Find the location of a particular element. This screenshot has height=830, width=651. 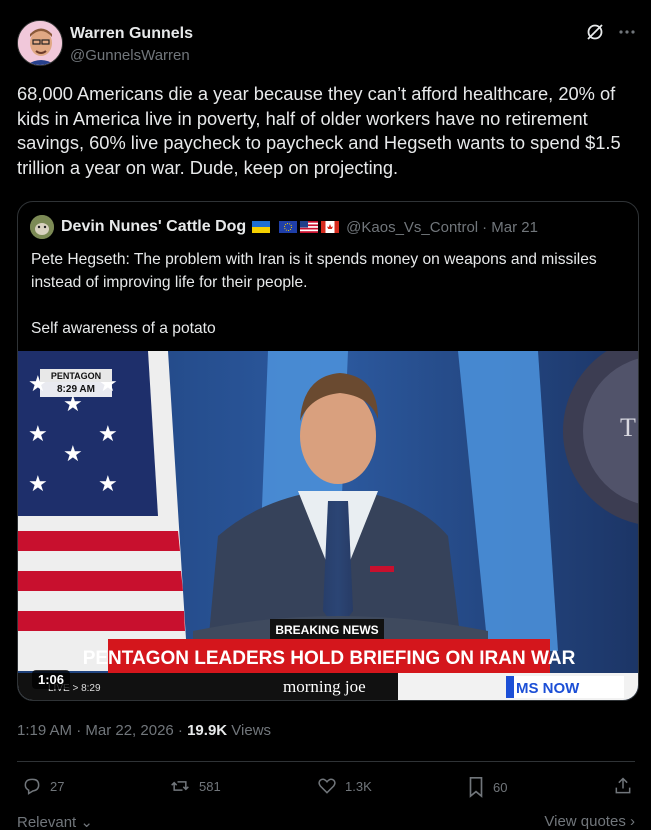

bookmark-count: 60 is located at coordinates (500, 787).